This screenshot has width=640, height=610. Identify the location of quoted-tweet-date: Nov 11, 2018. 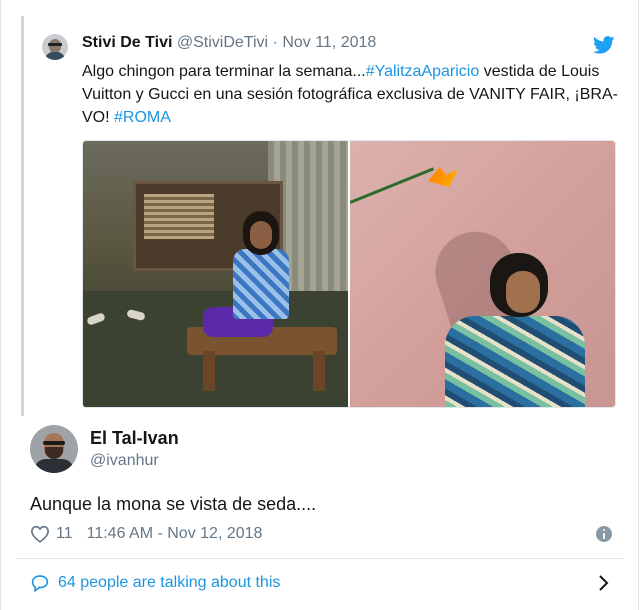
(329, 42).